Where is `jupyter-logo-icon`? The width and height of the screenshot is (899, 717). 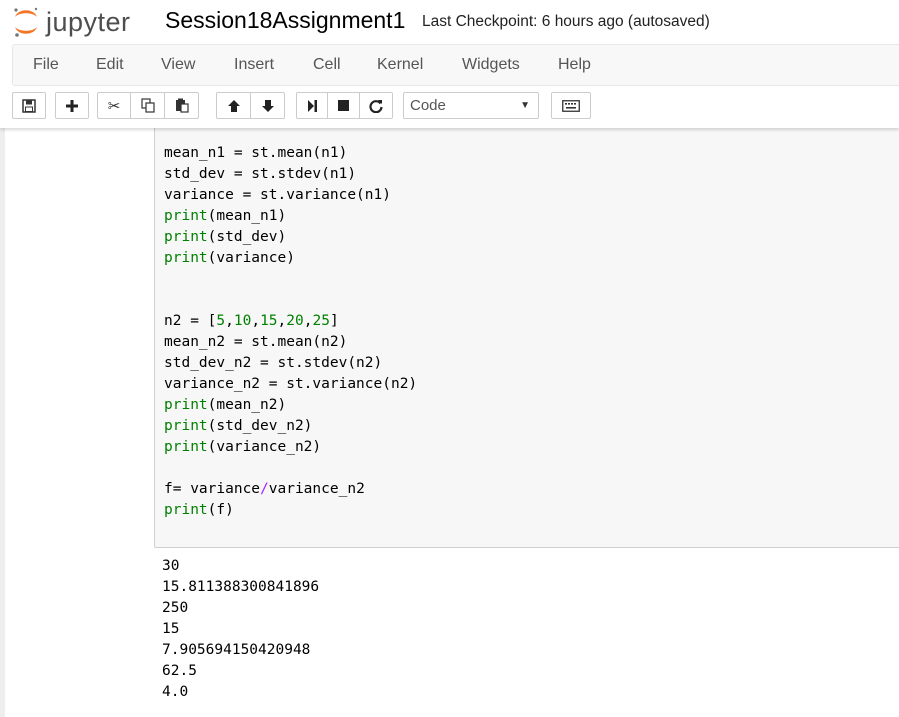
jupyter-logo-icon is located at coordinates (26, 22).